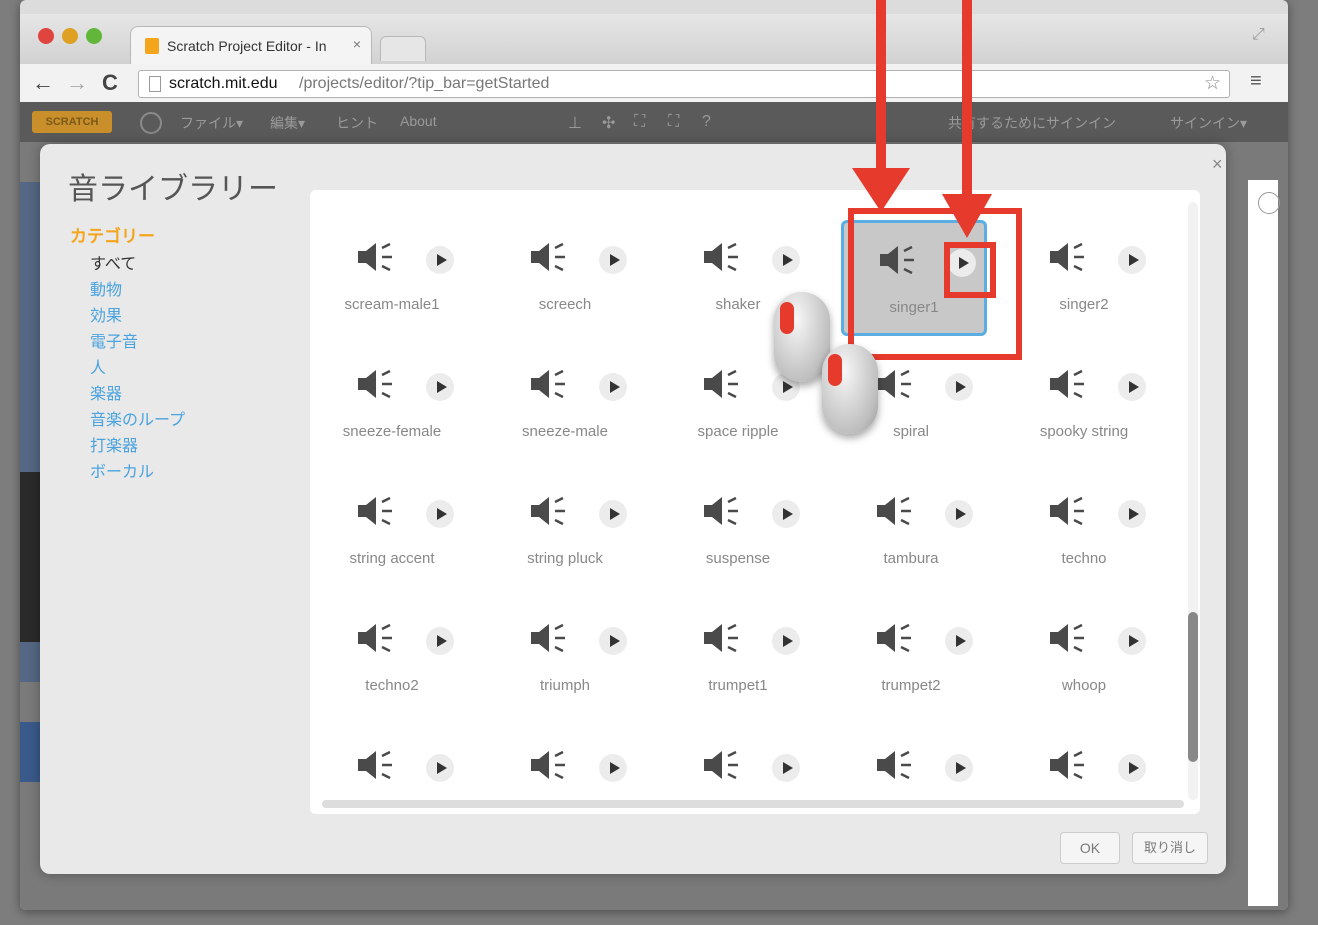 This screenshot has width=1318, height=925. Describe the element at coordinates (418, 121) in the screenshot. I see `menu-about: About` at that location.